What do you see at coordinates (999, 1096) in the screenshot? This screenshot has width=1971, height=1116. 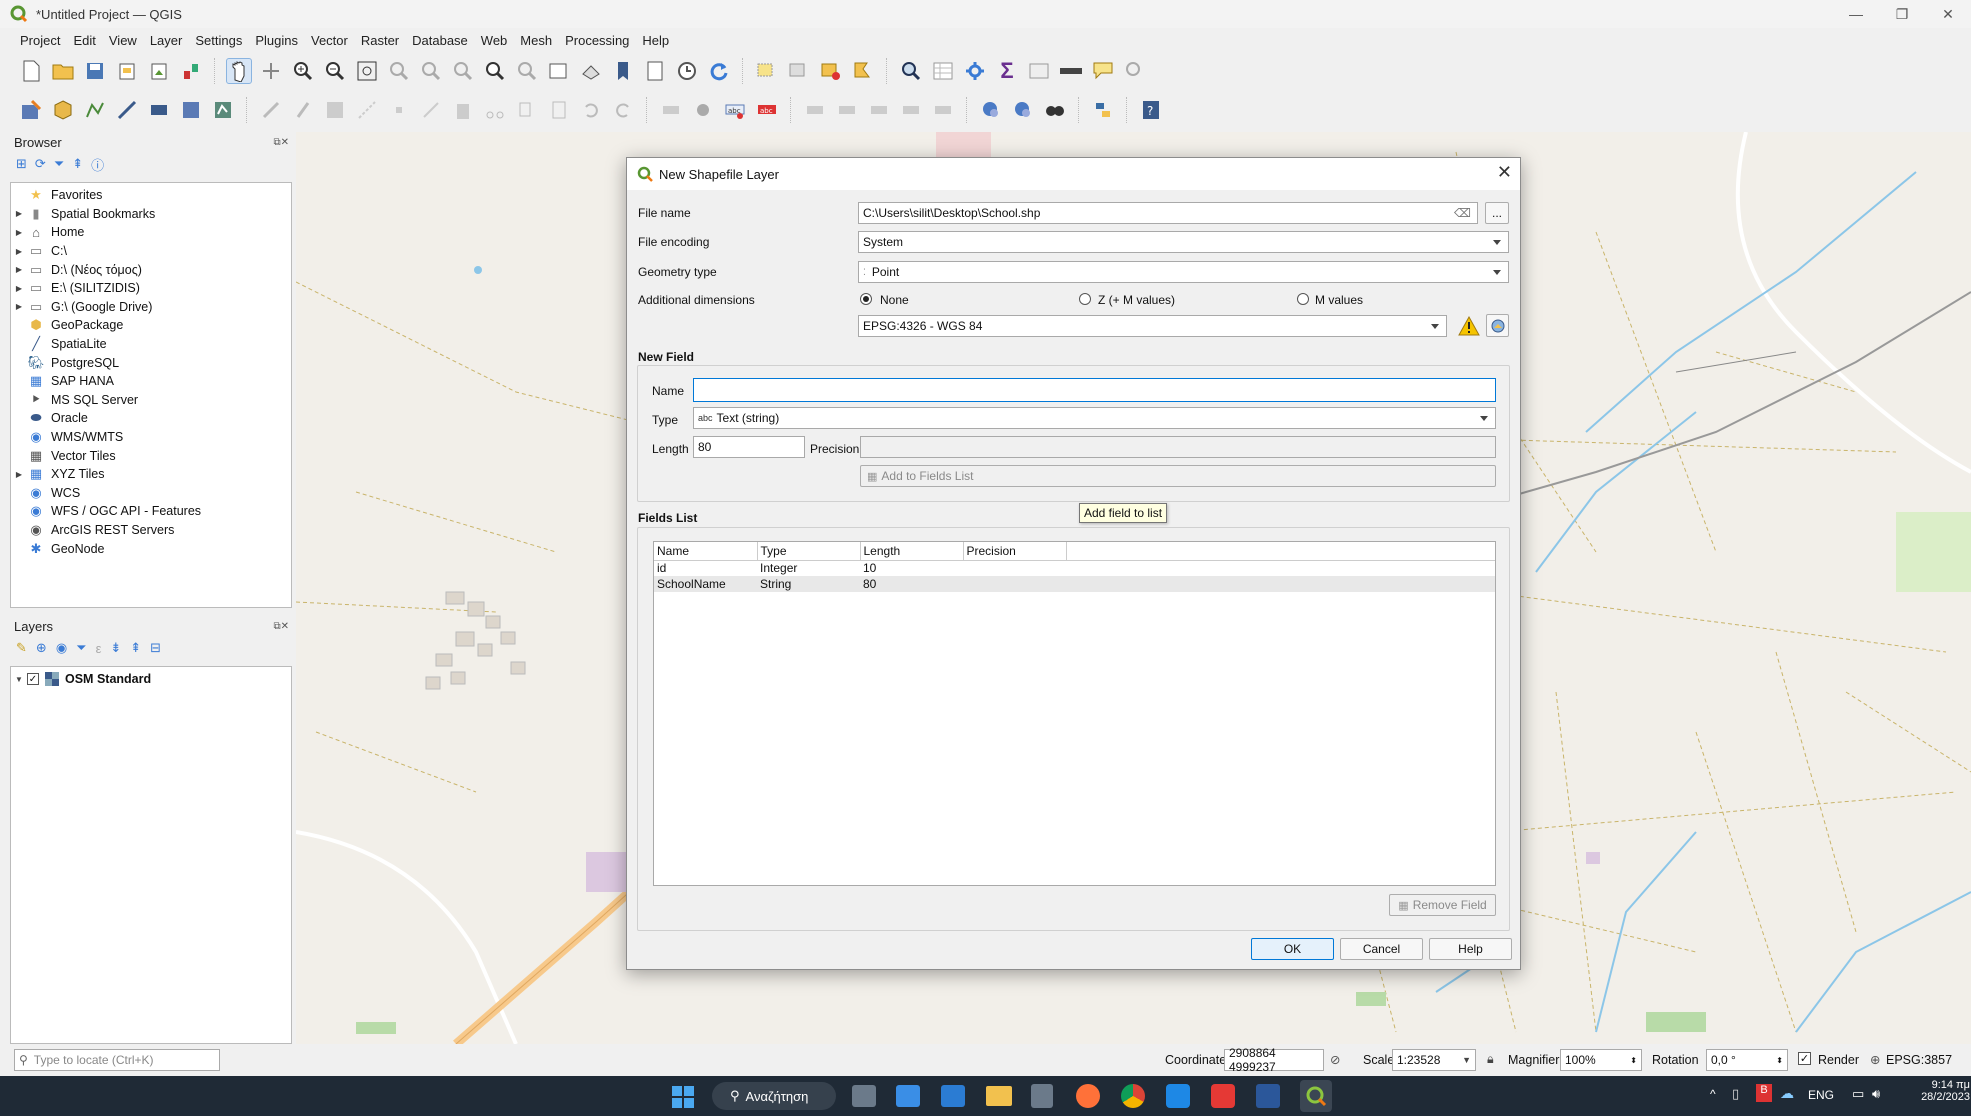 I see `file-explorer-icon` at bounding box center [999, 1096].